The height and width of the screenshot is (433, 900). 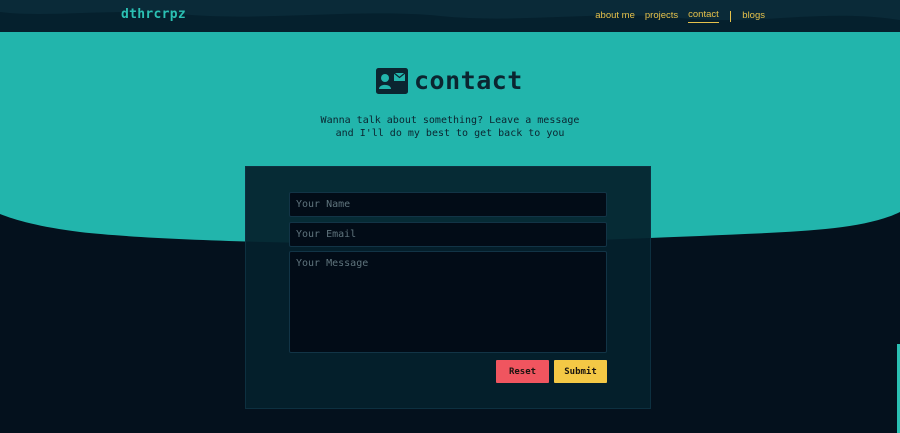 I want to click on name-input, so click(x=448, y=204).